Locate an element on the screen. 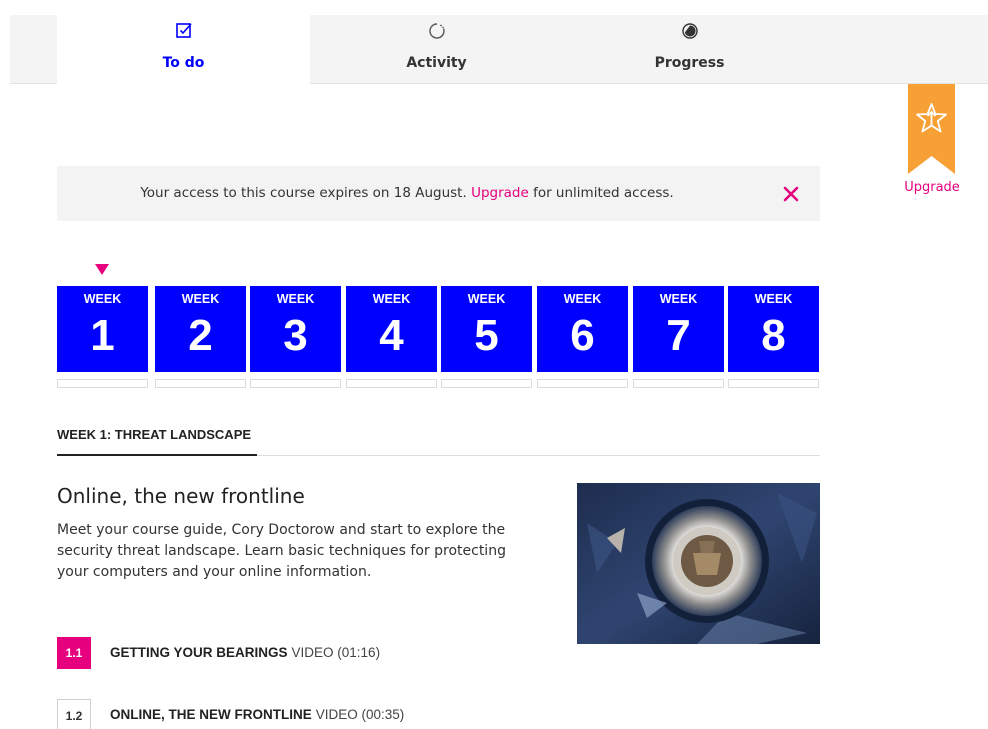 The width and height of the screenshot is (988, 729). week-tile-8: WEEK 8 is located at coordinates (773, 329).